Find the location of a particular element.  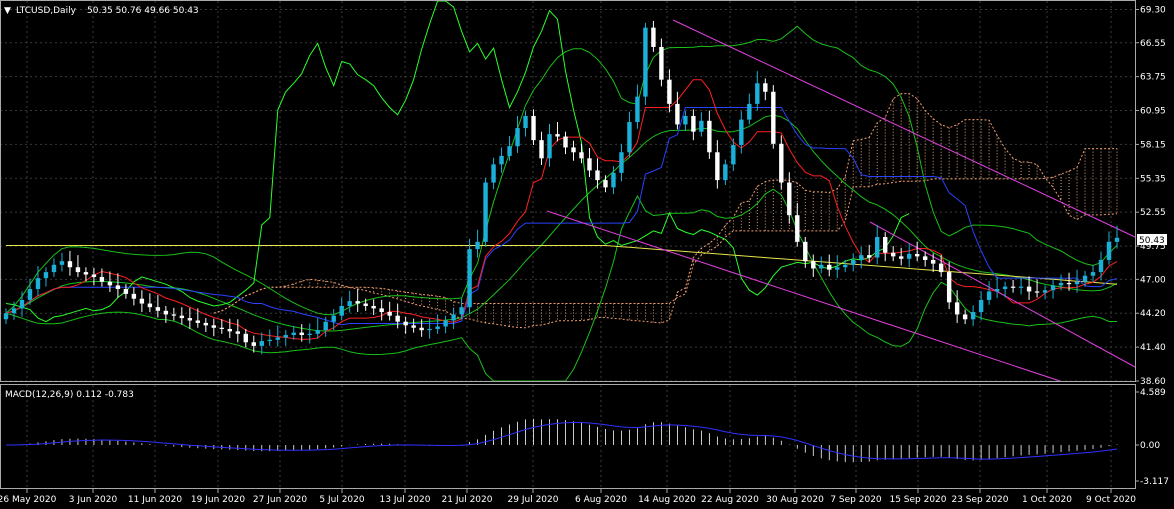

date-tick-label: 1 Oct 2020 is located at coordinates (1047, 500).